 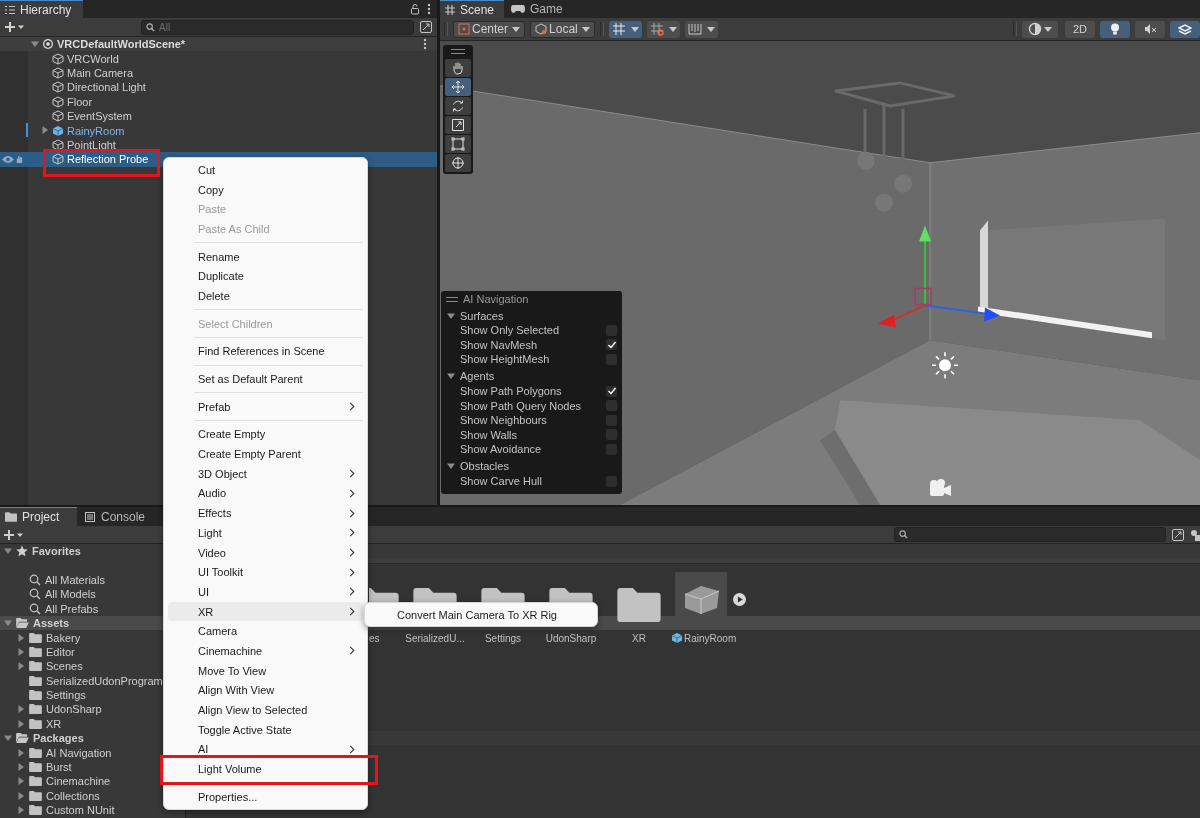 What do you see at coordinates (38, 516) in the screenshot?
I see `project-tab: Project` at bounding box center [38, 516].